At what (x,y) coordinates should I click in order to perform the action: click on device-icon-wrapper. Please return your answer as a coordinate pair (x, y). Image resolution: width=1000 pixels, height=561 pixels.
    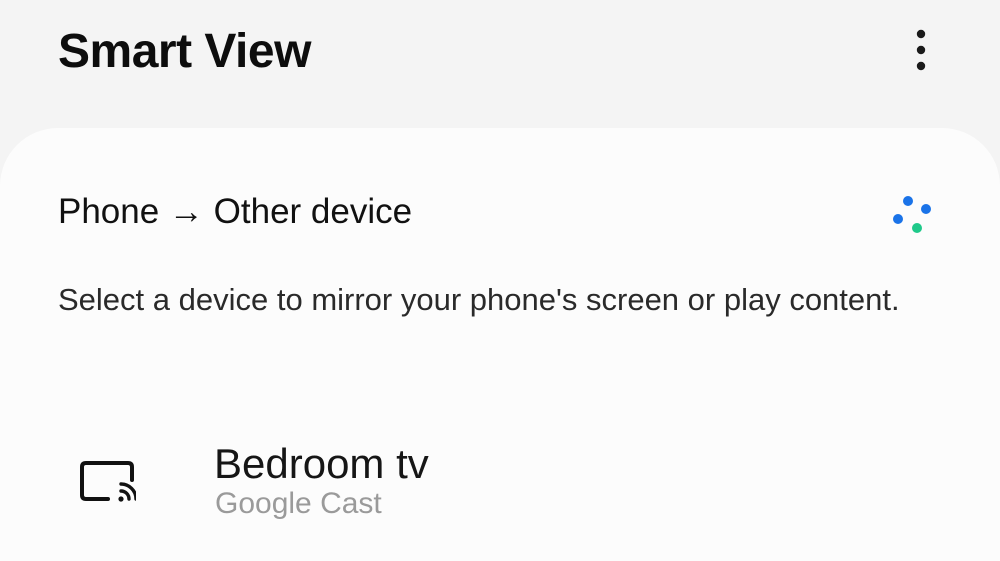
    Looking at the image, I should click on (107, 482).